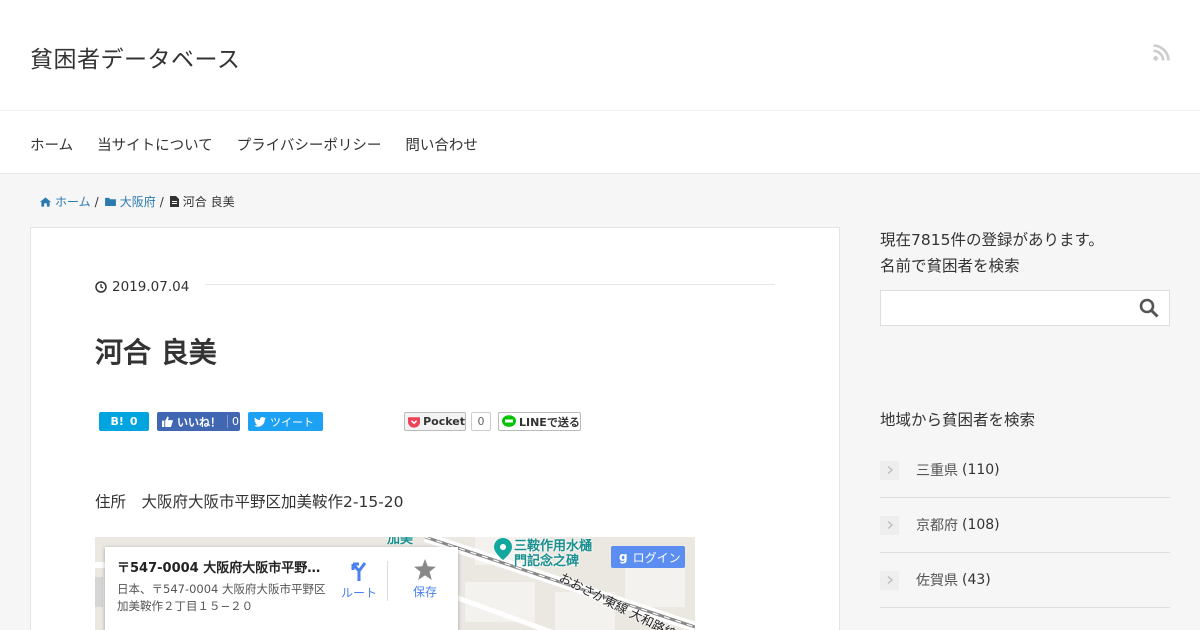 The image size is (1200, 630). I want to click on breadcrumb-category: 大阪府, so click(130, 201).